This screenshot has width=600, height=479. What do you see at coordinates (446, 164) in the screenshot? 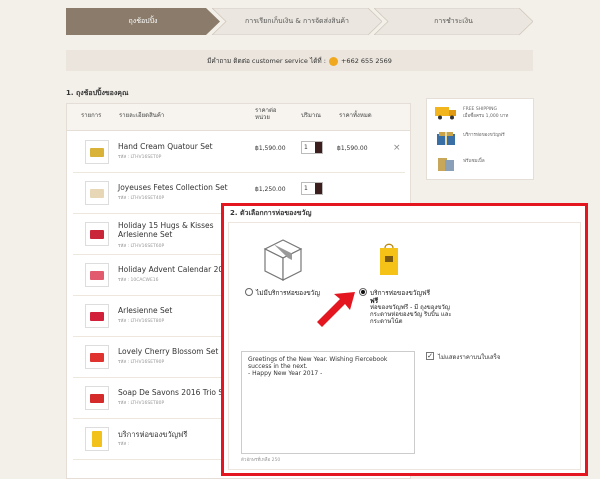
I see `sample-icon` at bounding box center [446, 164].